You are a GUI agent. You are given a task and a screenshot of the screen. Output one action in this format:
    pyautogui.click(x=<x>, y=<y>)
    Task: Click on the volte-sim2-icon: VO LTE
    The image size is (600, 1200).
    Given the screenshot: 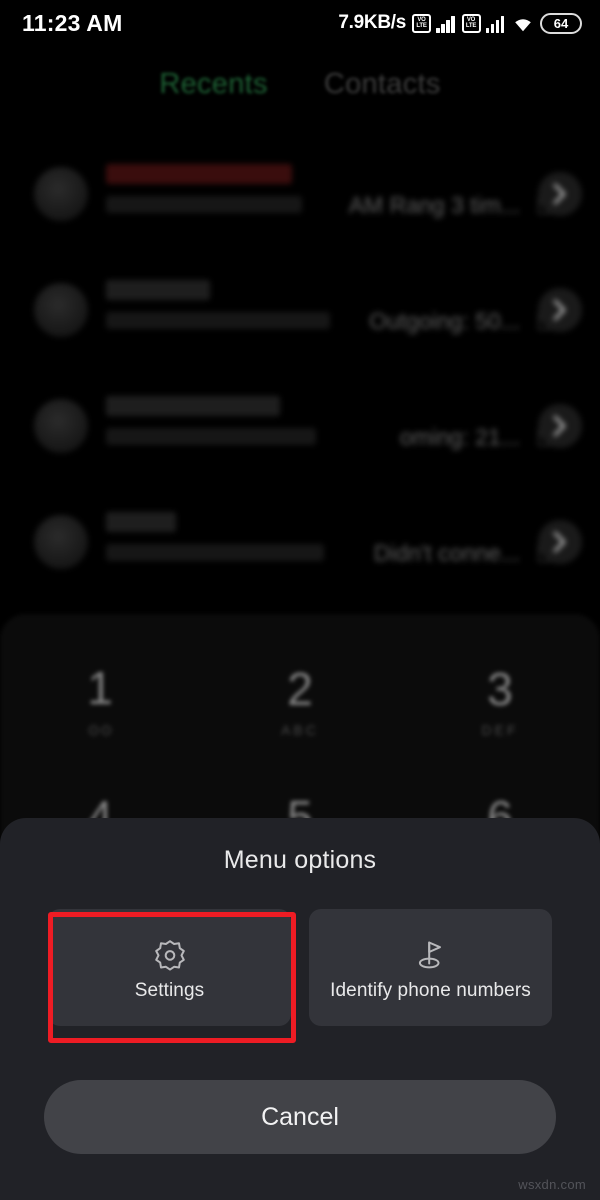 What is the action you would take?
    pyautogui.click(x=471, y=23)
    